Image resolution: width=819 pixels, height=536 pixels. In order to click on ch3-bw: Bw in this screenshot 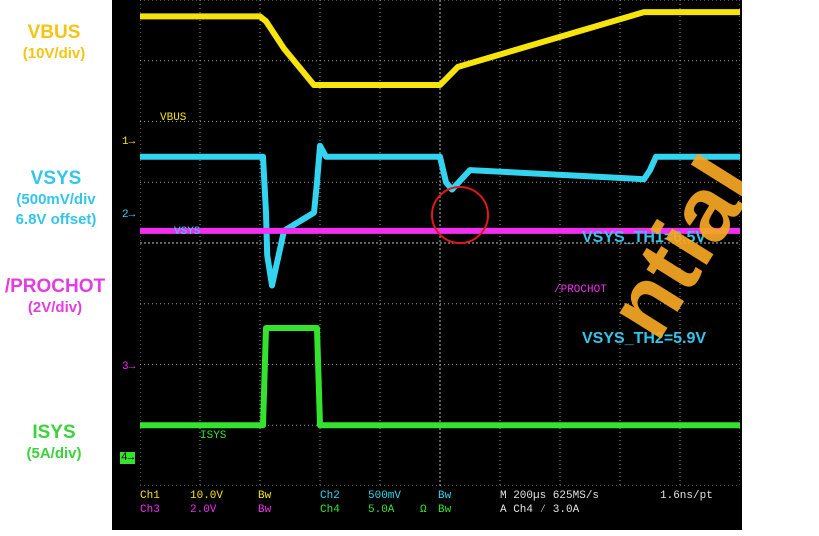, I will do `click(265, 510)`.